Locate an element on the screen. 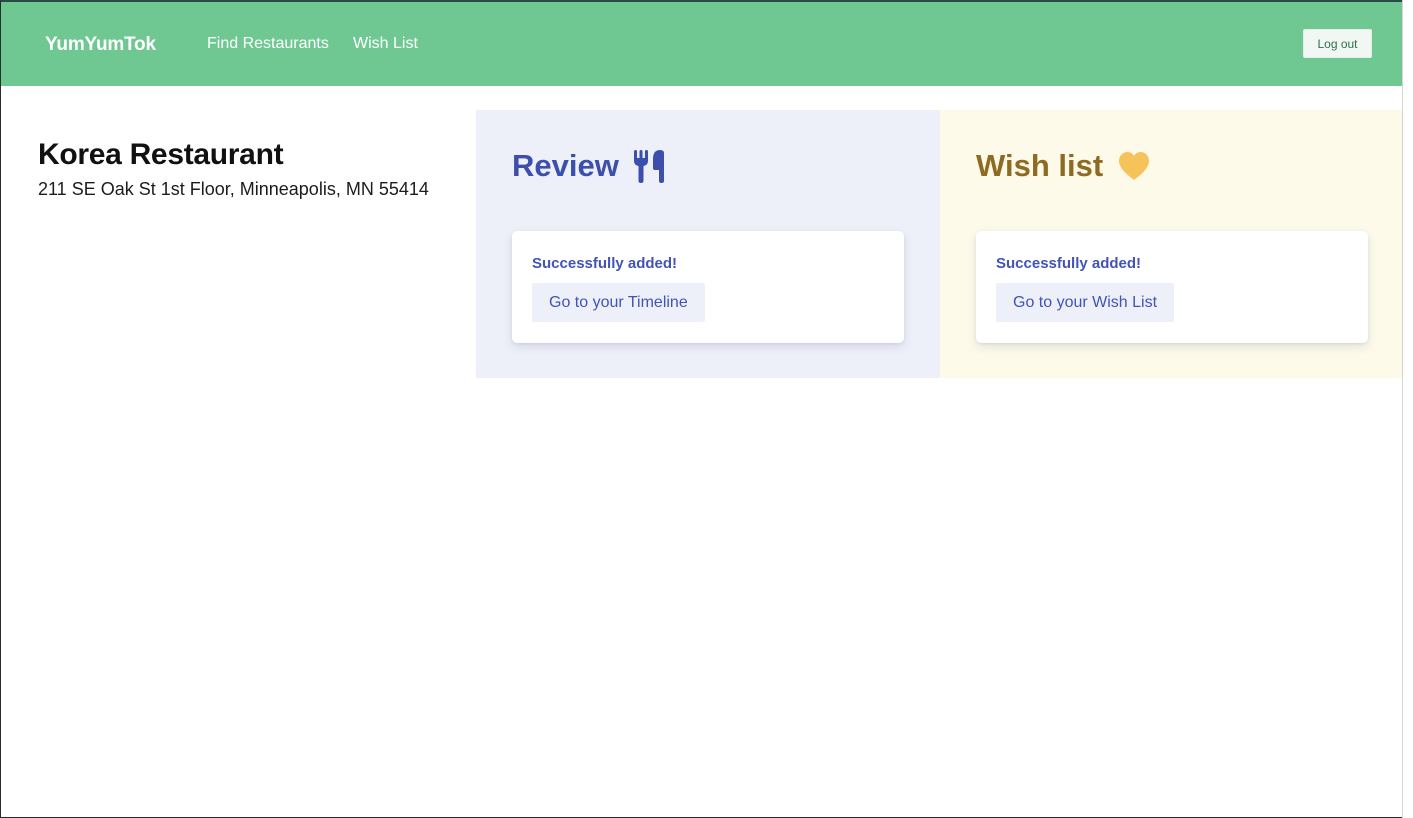  review-success-message: Successfully added! is located at coordinates (605, 263).